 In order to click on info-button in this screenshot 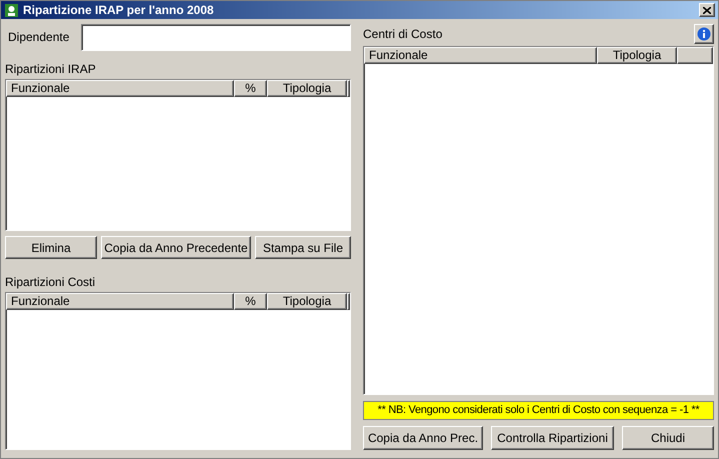, I will do `click(704, 34)`.